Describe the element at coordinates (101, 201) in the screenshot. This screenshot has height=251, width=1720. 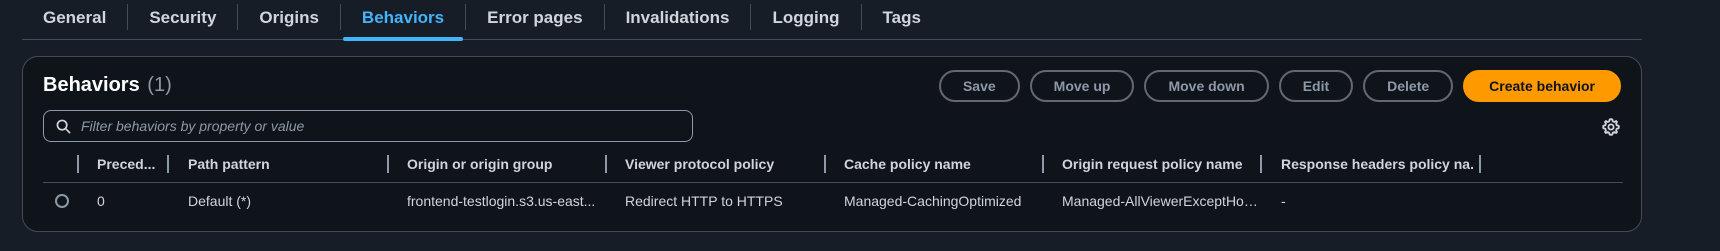
I see `cell-precedence: 0` at that location.